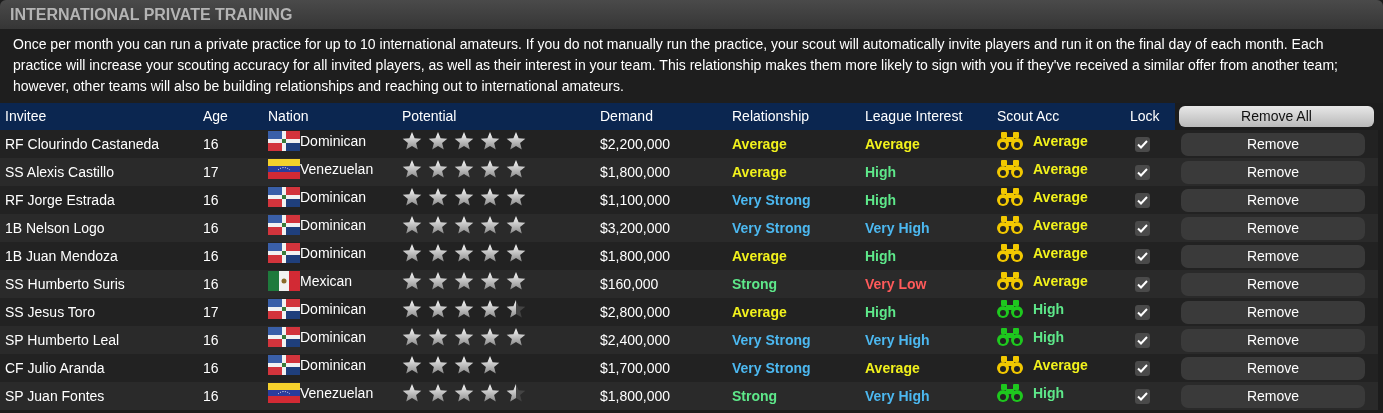  What do you see at coordinates (755, 395) in the screenshot?
I see `relationship-value: Strong` at bounding box center [755, 395].